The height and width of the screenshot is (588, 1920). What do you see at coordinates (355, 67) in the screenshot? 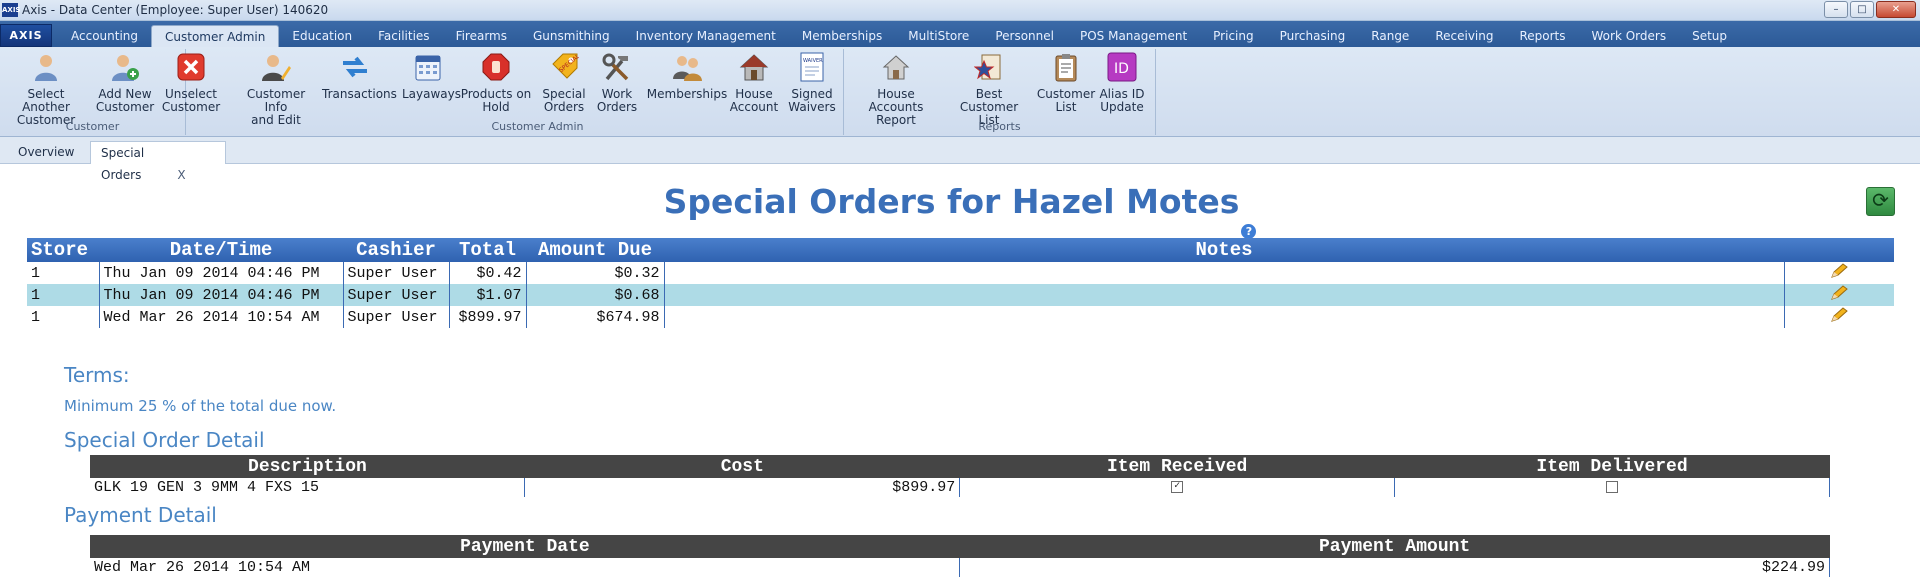
I see `arrows-icon` at bounding box center [355, 67].